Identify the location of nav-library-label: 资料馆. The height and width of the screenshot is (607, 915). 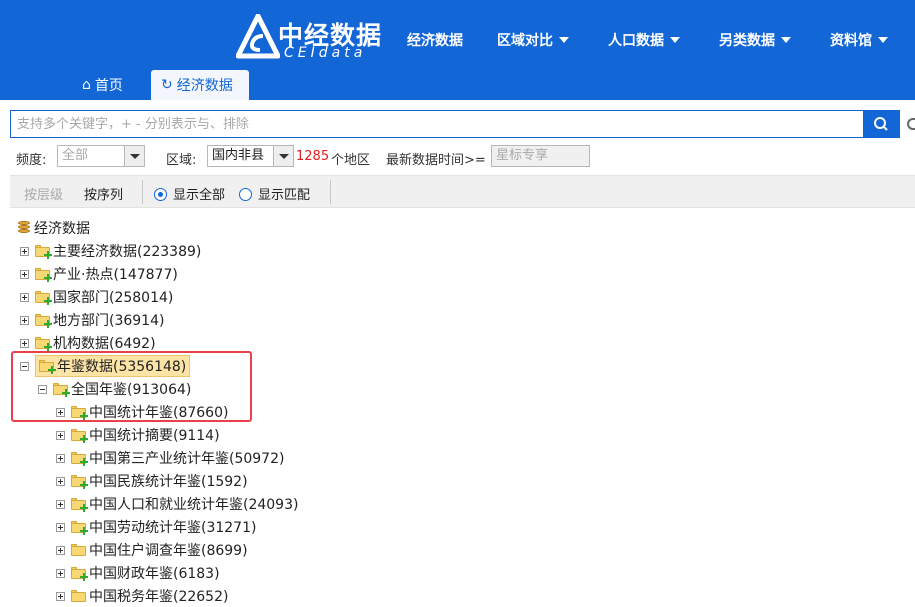
(851, 41).